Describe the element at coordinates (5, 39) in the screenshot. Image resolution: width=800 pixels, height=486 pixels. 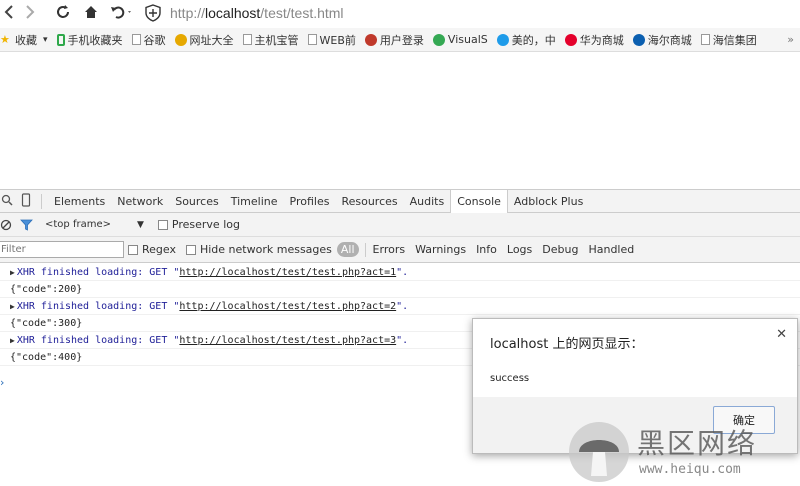
I see `star-icon: ★` at that location.